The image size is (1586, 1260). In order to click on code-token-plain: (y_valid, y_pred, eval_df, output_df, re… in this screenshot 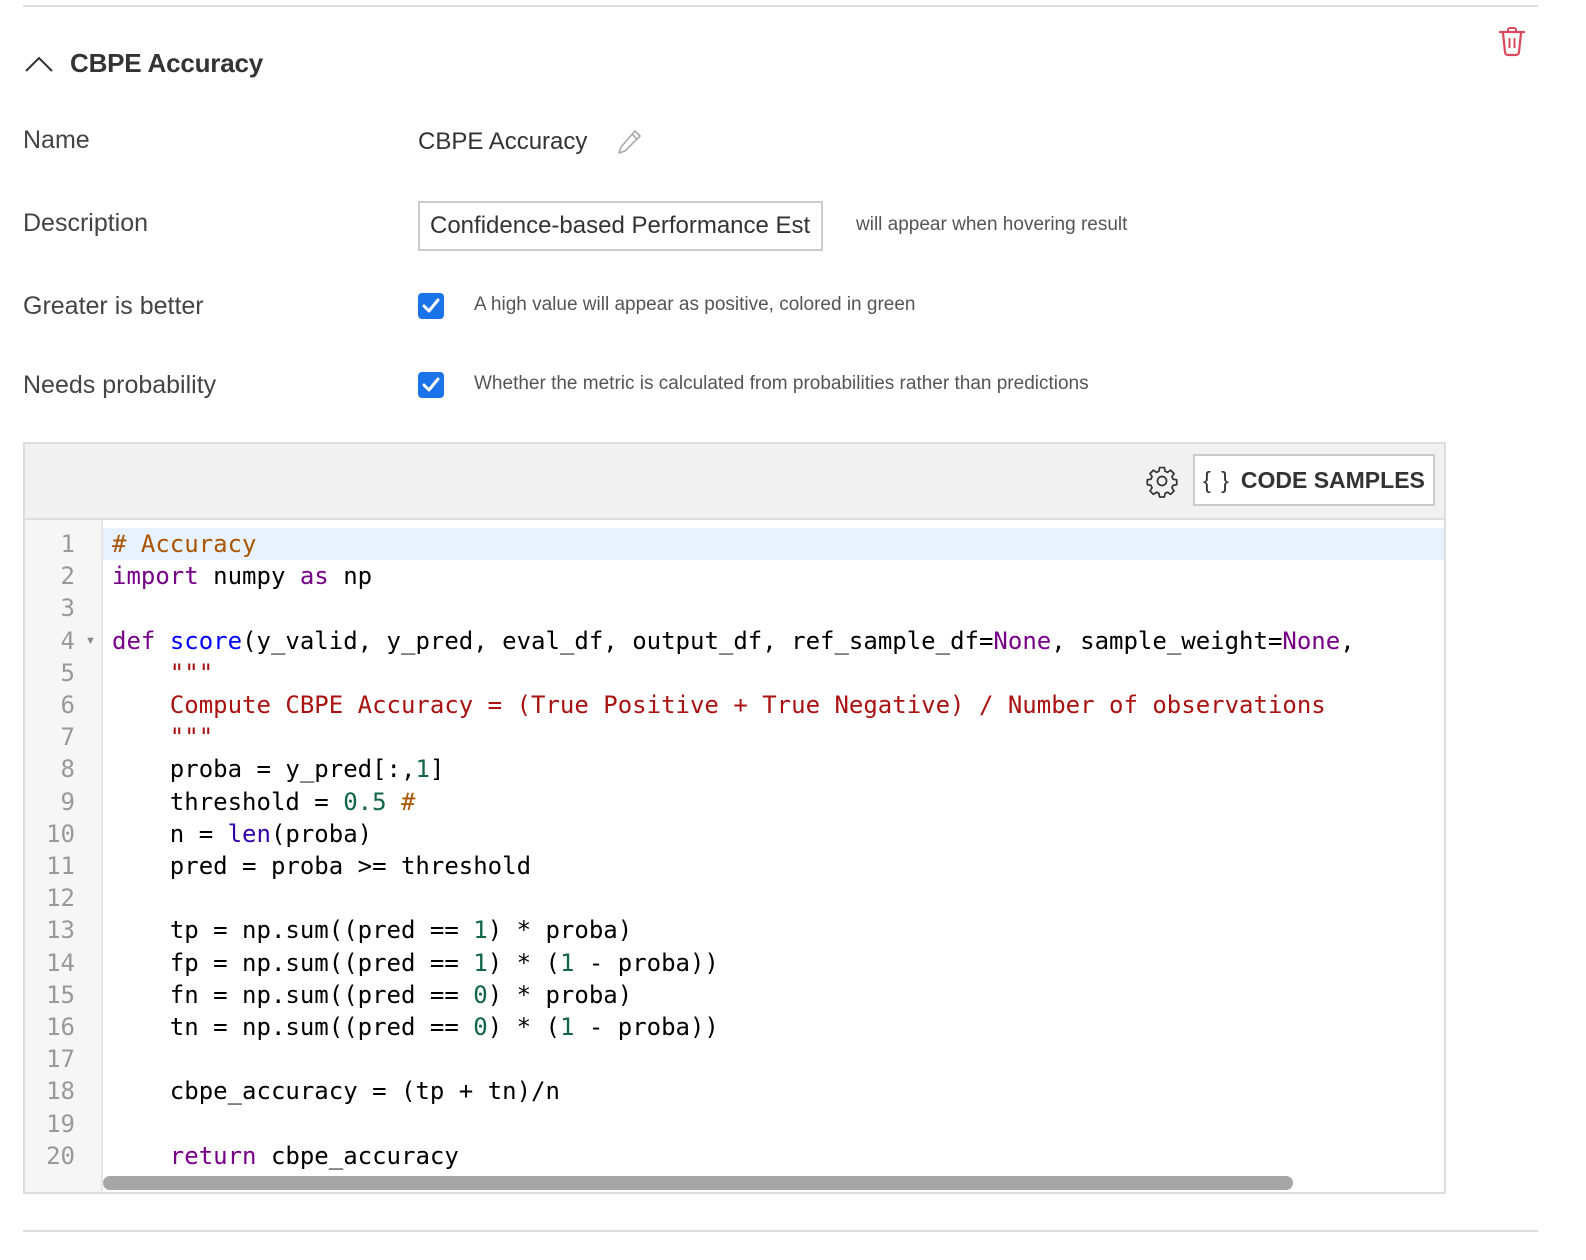, I will do `click(618, 640)`.